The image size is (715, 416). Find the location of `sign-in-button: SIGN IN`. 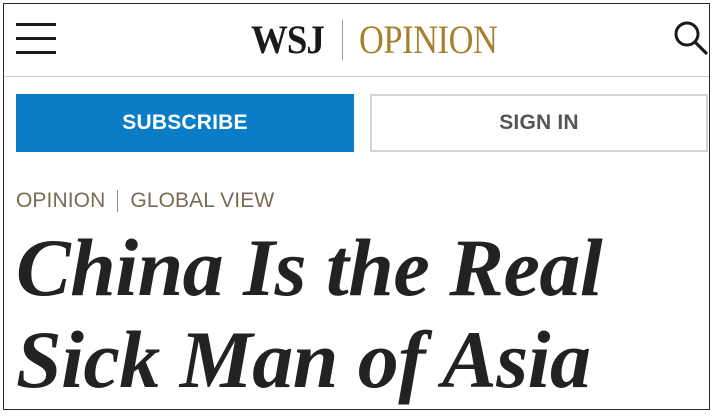

sign-in-button: SIGN IN is located at coordinates (539, 123).